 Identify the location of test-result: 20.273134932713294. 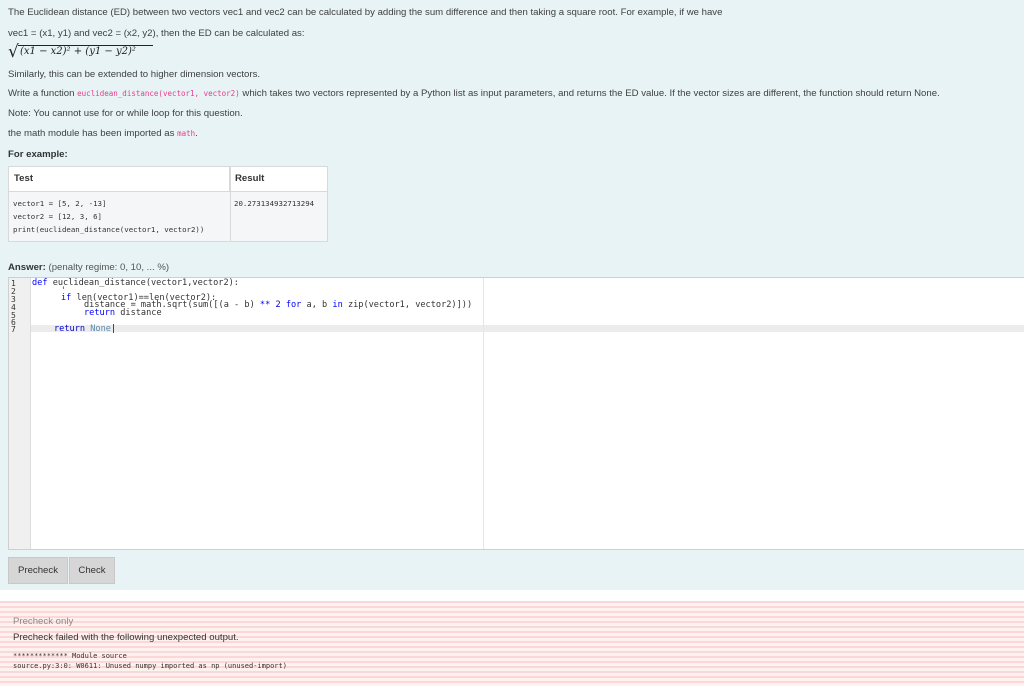
(274, 203).